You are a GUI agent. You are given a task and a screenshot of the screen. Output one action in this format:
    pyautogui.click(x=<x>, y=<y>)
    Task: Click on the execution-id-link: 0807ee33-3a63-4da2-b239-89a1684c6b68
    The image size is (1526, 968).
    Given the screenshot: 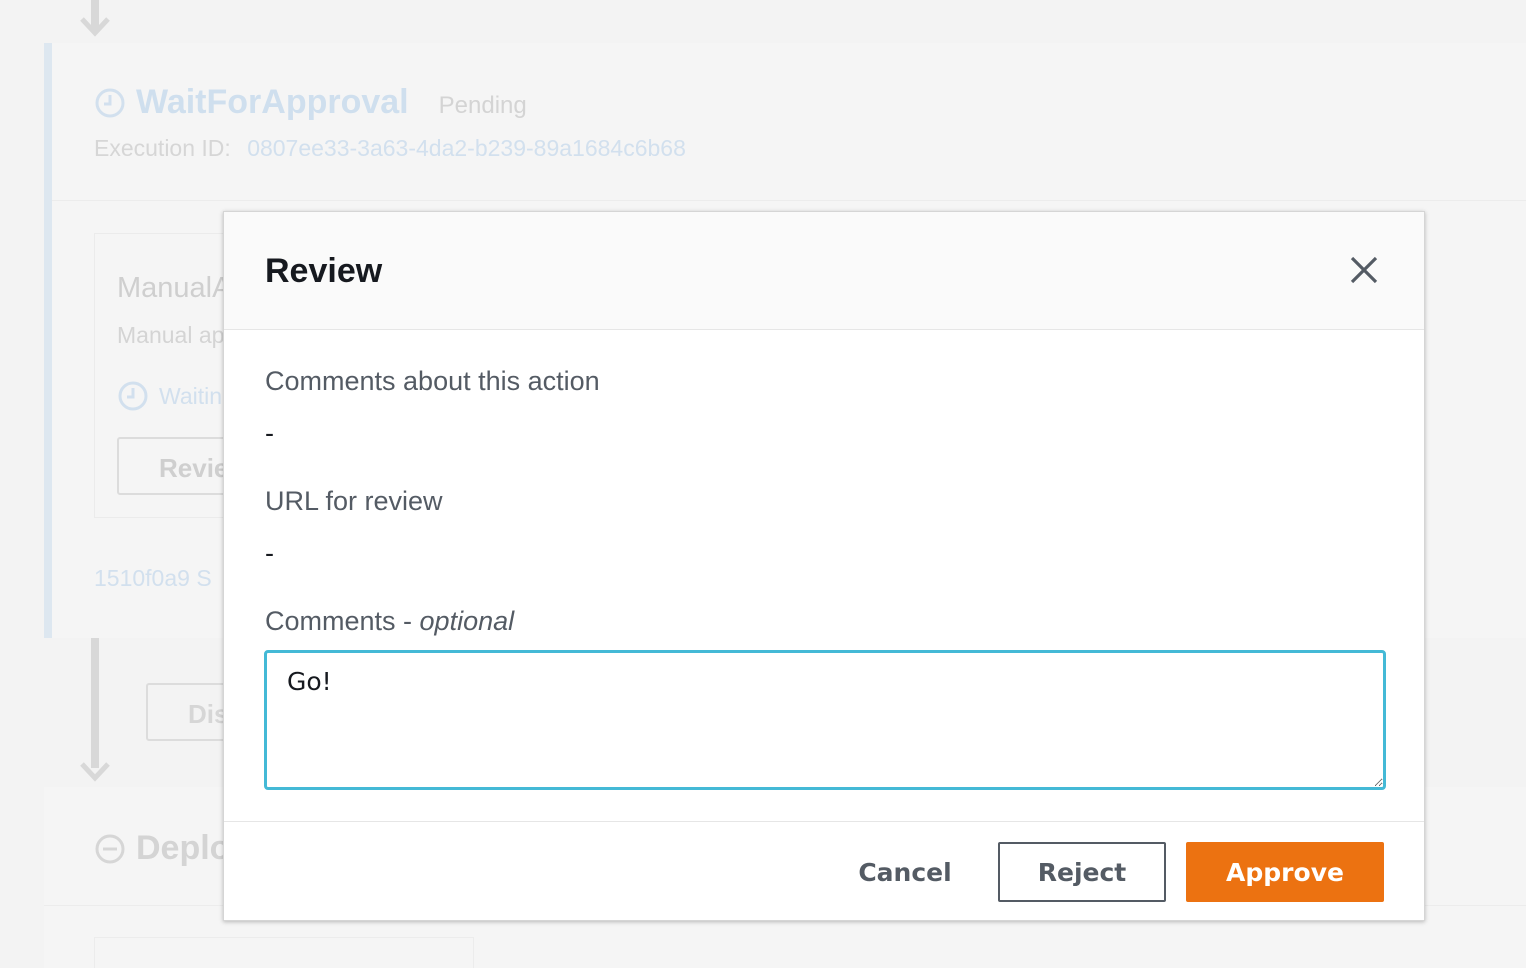 What is the action you would take?
    pyautogui.click(x=466, y=148)
    